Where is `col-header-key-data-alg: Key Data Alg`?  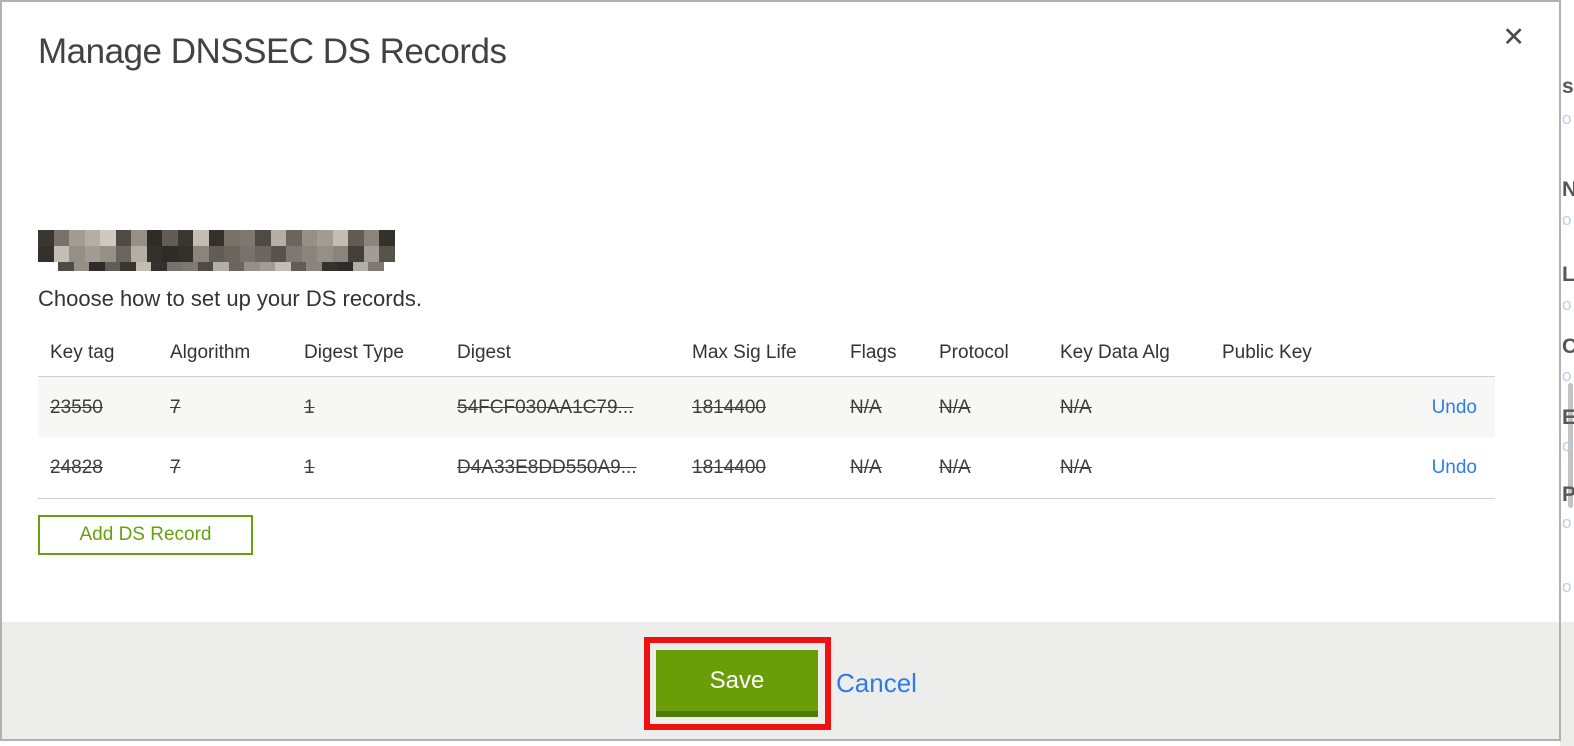
col-header-key-data-alg: Key Data Alg is located at coordinates (1115, 352).